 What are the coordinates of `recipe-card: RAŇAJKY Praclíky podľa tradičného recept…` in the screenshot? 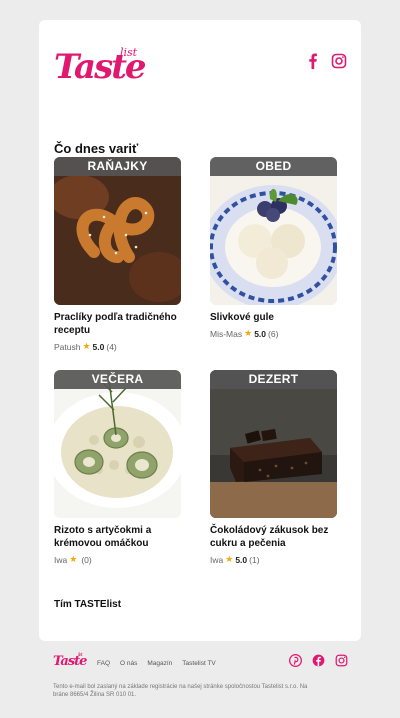 It's located at (117, 254).